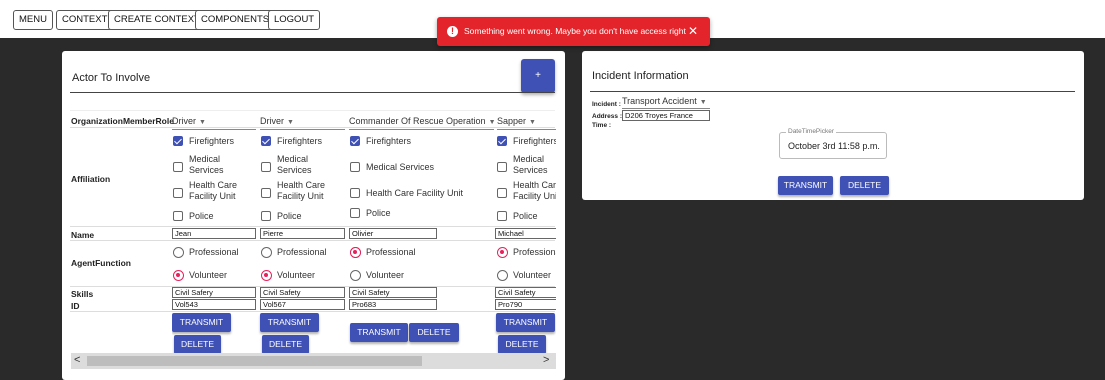  I want to click on name-input: Olivier, so click(393, 233).